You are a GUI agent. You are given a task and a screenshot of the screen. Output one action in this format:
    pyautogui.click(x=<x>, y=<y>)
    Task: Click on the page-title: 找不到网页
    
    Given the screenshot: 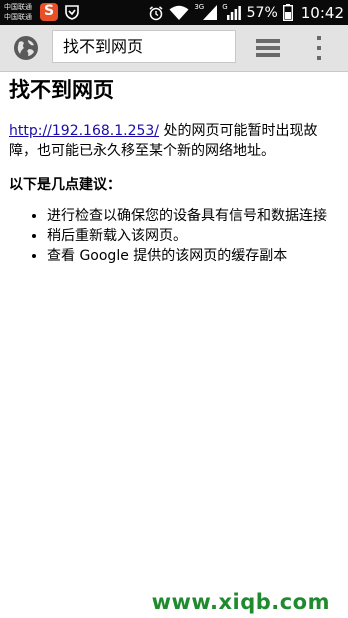 What is the action you would take?
    pyautogui.click(x=61, y=90)
    